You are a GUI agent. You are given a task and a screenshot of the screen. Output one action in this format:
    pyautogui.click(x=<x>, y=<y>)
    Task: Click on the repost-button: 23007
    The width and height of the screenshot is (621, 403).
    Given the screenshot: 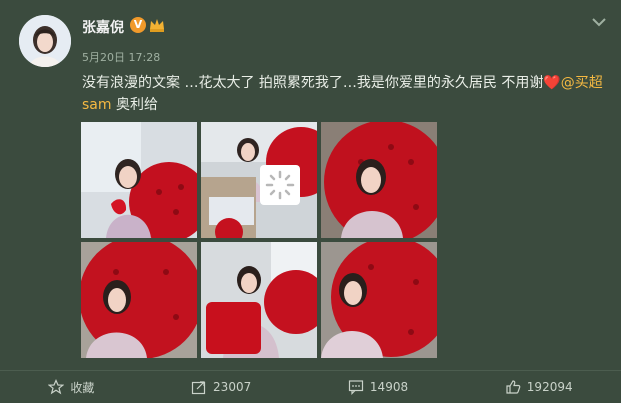 What is the action you would take?
    pyautogui.click(x=221, y=387)
    